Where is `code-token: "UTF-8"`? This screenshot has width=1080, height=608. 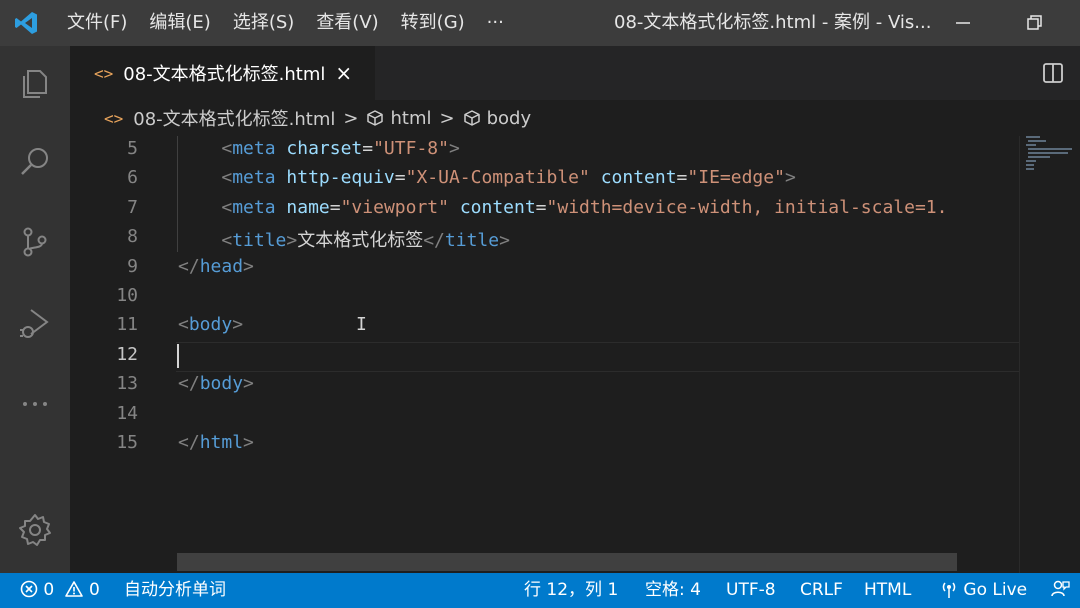
code-token: "UTF-8" is located at coordinates (411, 148).